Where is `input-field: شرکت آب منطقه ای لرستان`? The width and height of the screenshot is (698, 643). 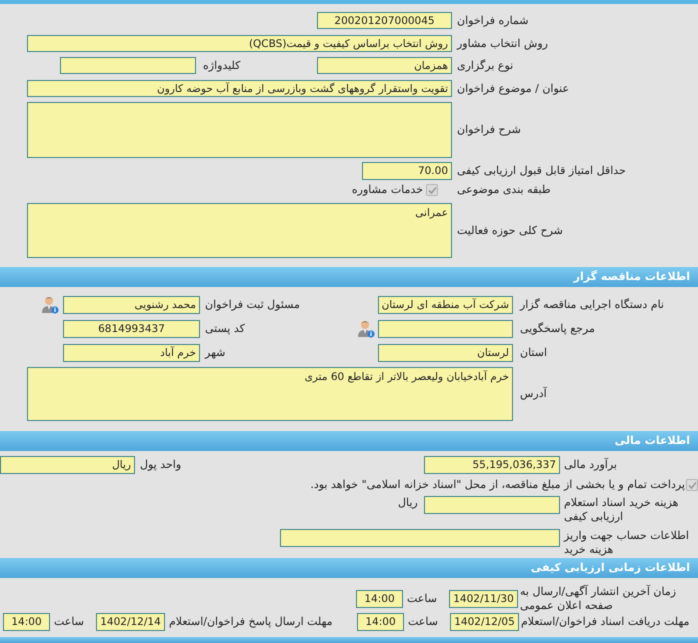
input-field: شرکت آب منطقه ای لرستان is located at coordinates (445, 305).